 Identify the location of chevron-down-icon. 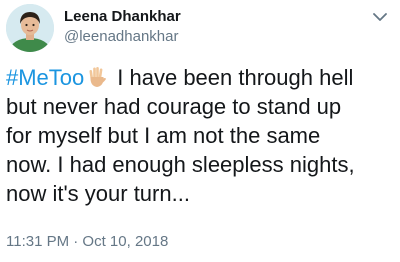
(380, 17).